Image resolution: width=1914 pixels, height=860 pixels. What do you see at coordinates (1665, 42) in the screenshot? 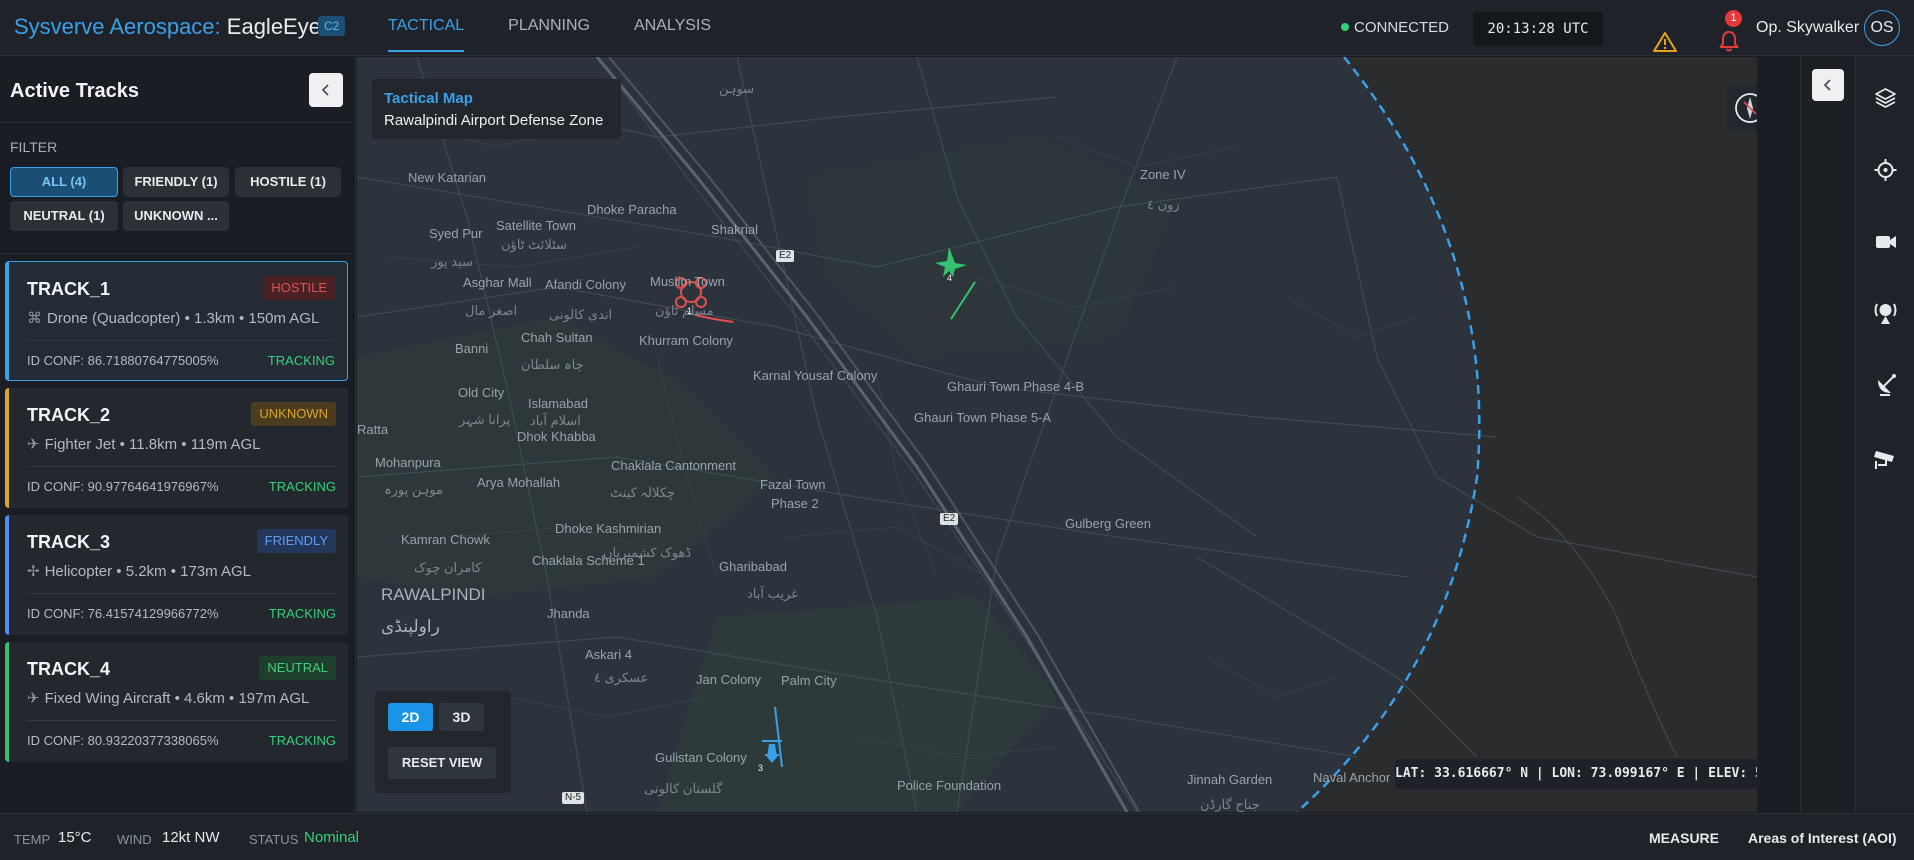
I see `warning-icon` at bounding box center [1665, 42].